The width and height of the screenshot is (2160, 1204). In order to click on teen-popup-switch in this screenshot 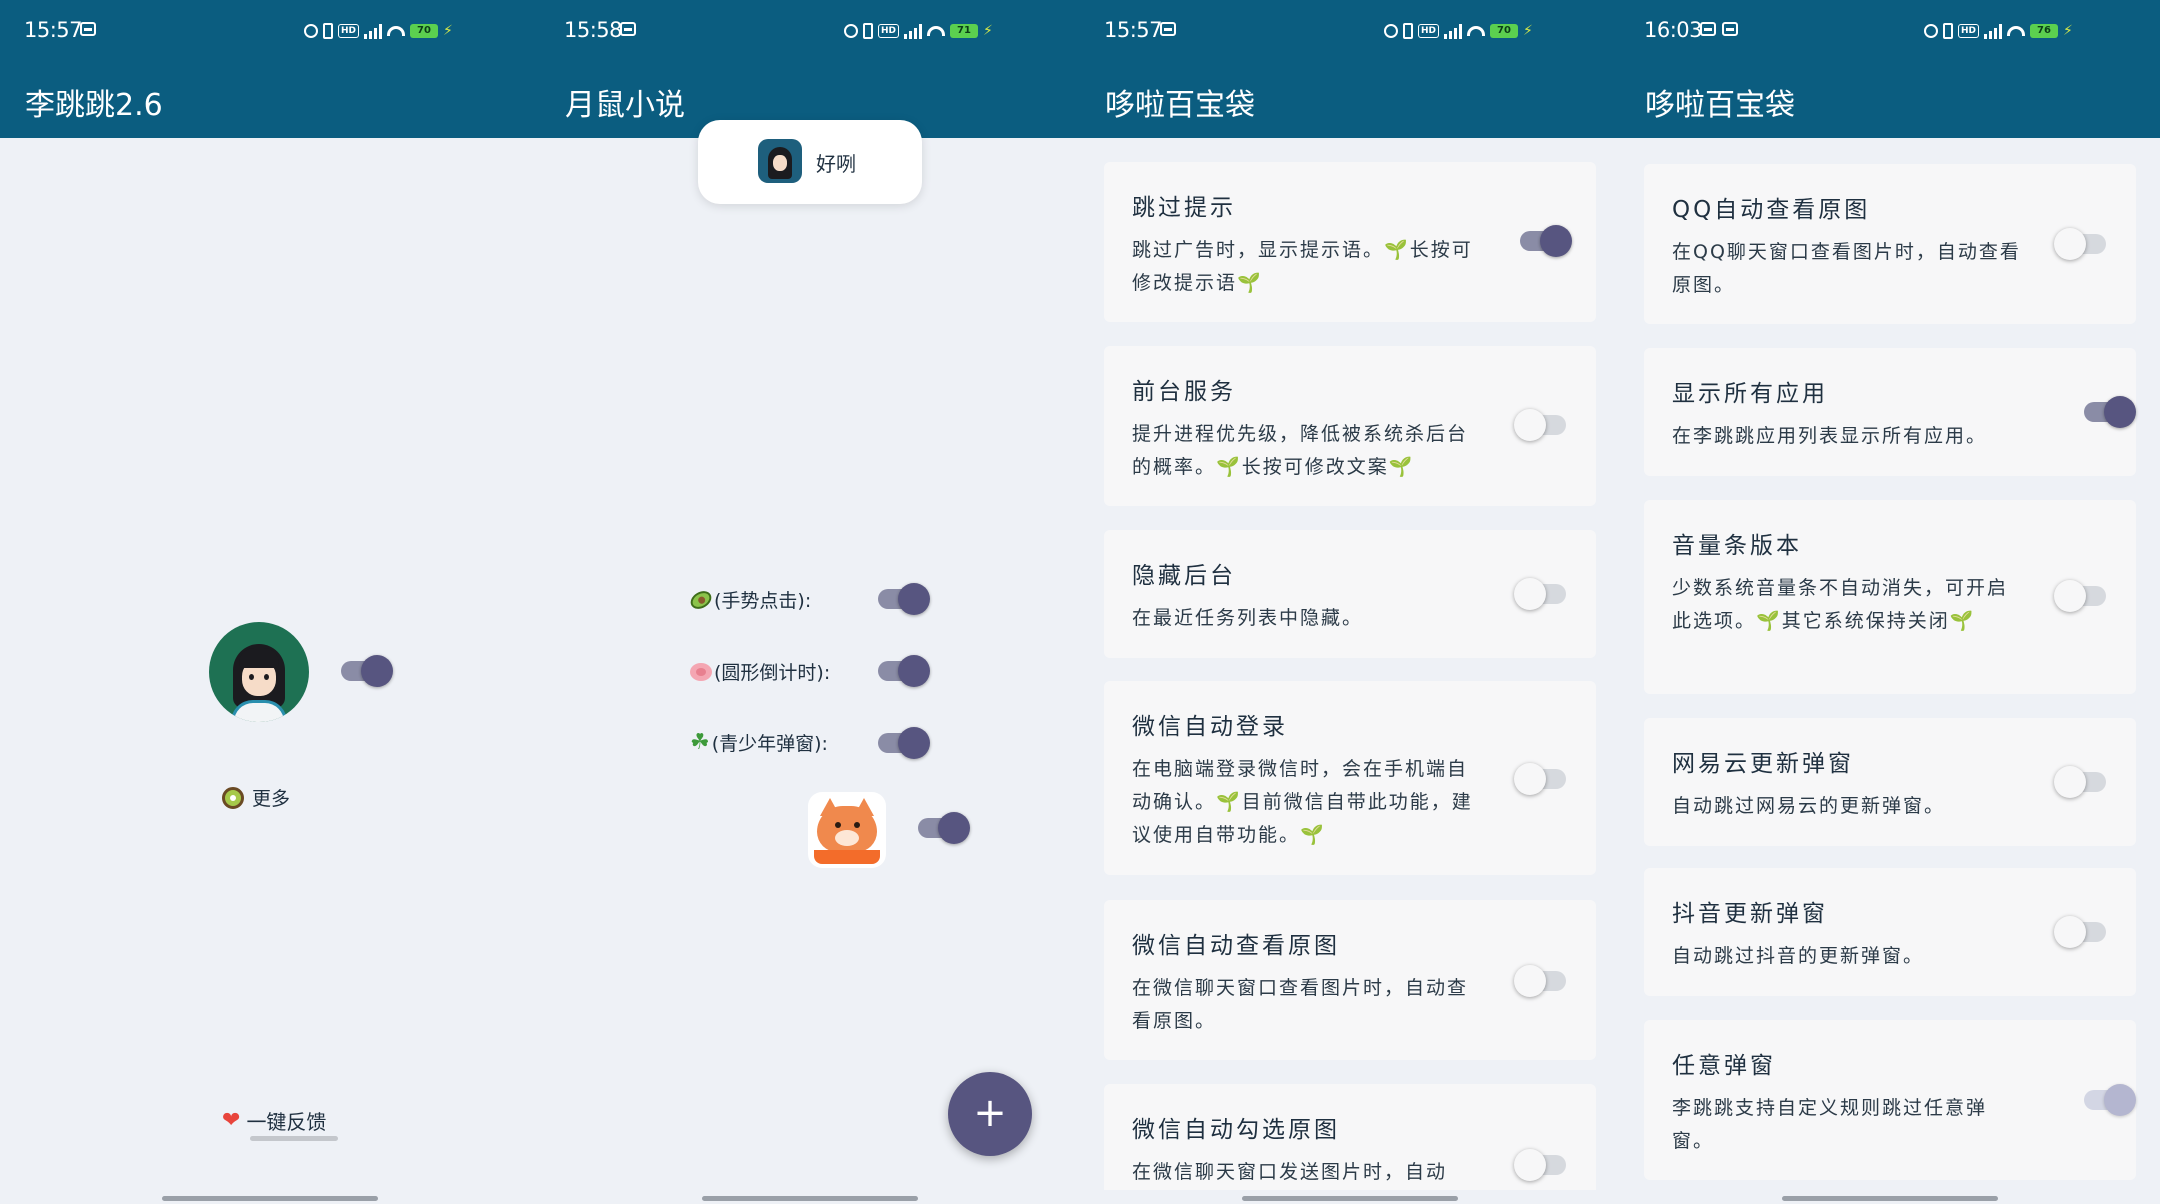, I will do `click(904, 743)`.